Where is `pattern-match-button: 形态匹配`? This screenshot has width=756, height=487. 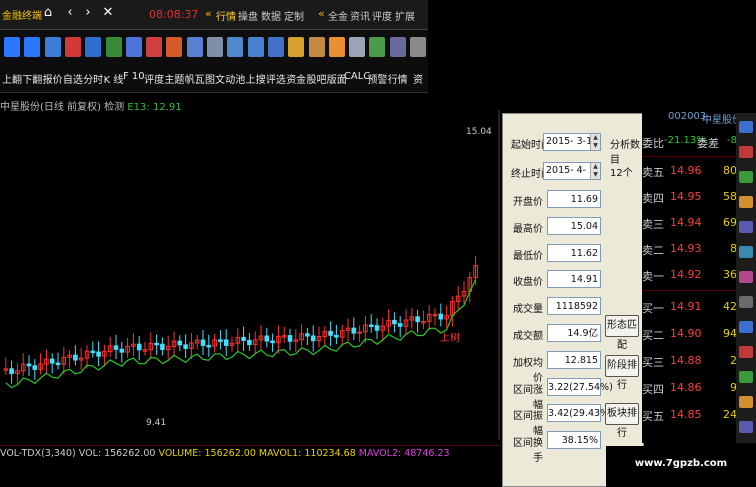 pattern-match-button: 形态匹配 is located at coordinates (622, 333).